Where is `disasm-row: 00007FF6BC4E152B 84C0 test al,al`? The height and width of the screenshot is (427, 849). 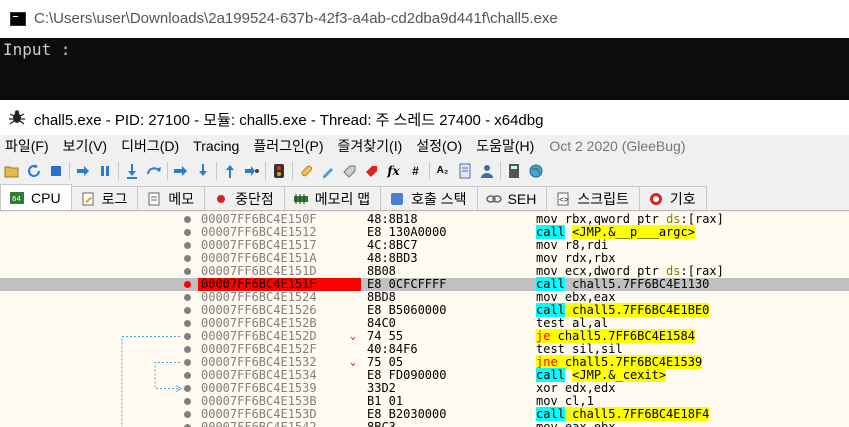
disasm-row: 00007FF6BC4E152B 84C0 test al,al is located at coordinates (424, 323).